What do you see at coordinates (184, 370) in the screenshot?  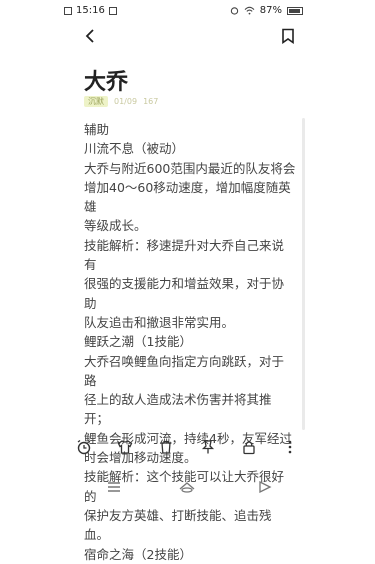 I see `note-line: 大乔召唤鲤鱼向指定方向跳跃，对于路` at bounding box center [184, 370].